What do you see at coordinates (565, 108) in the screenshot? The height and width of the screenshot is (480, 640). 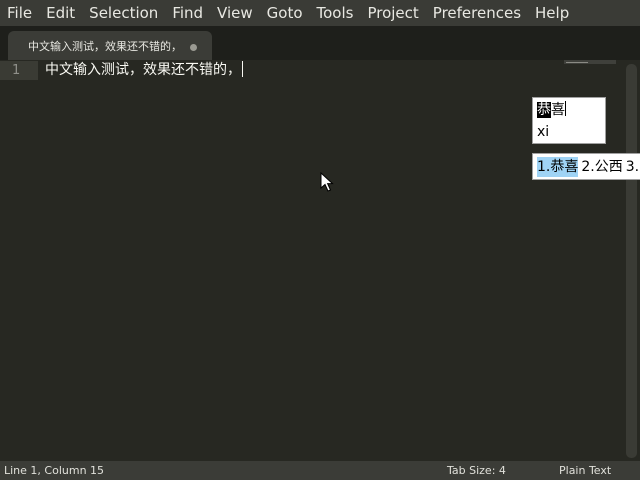 I see `ime-caret` at bounding box center [565, 108].